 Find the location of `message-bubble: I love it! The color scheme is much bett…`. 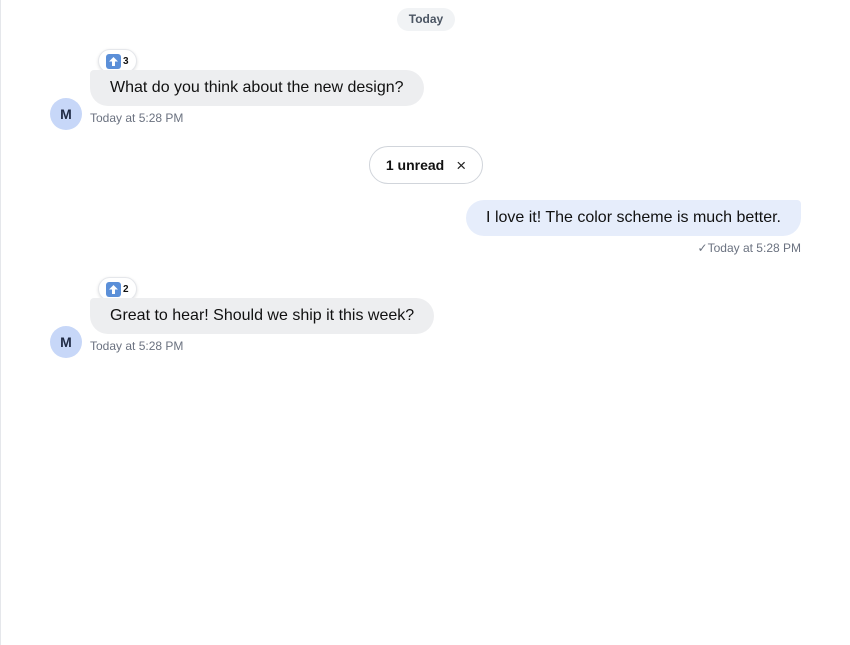

message-bubble: I love it! The color scheme is much bett… is located at coordinates (633, 218).